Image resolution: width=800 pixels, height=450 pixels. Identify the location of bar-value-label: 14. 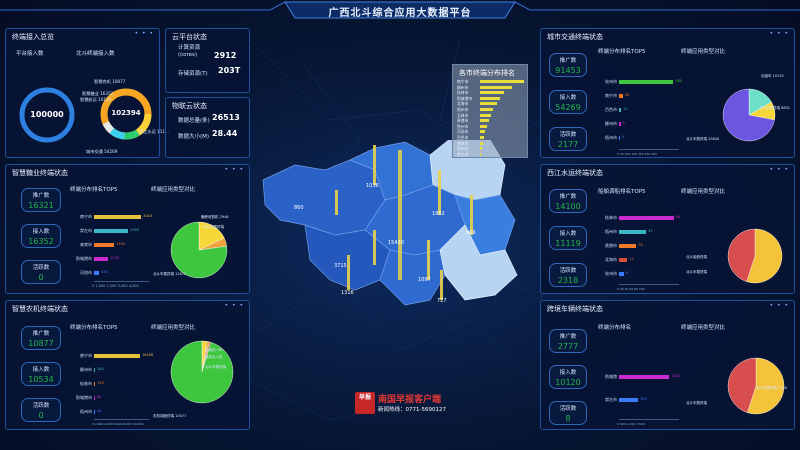
(631, 259).